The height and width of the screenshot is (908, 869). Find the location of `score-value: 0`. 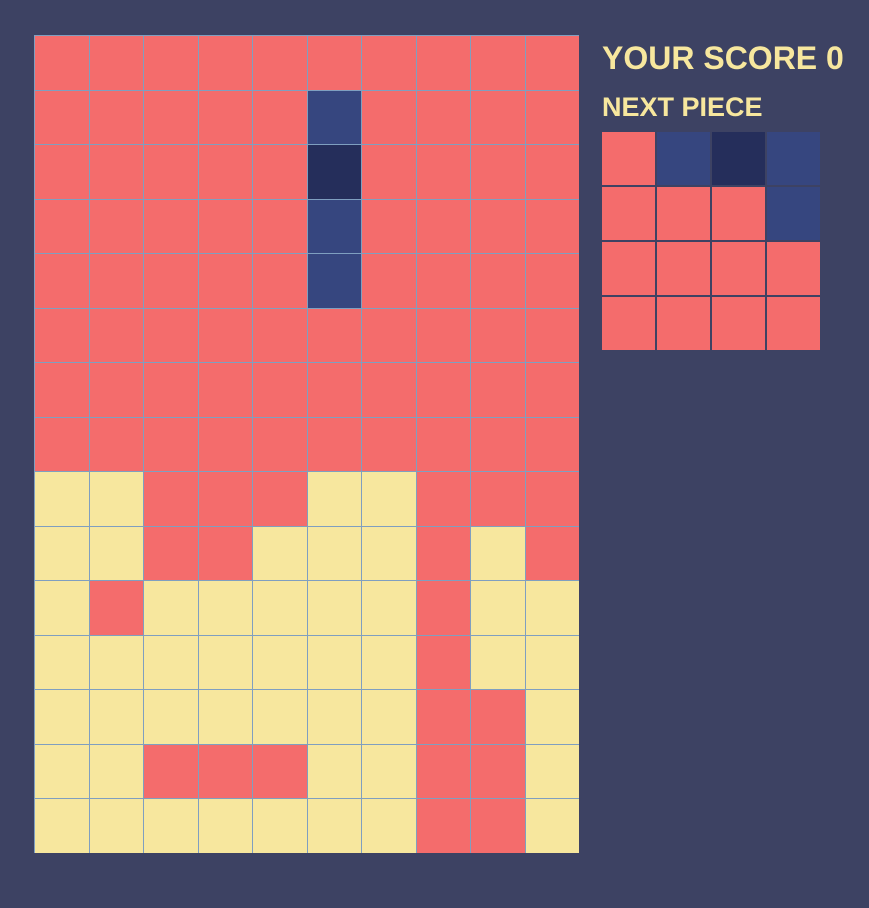

score-value: 0 is located at coordinates (835, 58).